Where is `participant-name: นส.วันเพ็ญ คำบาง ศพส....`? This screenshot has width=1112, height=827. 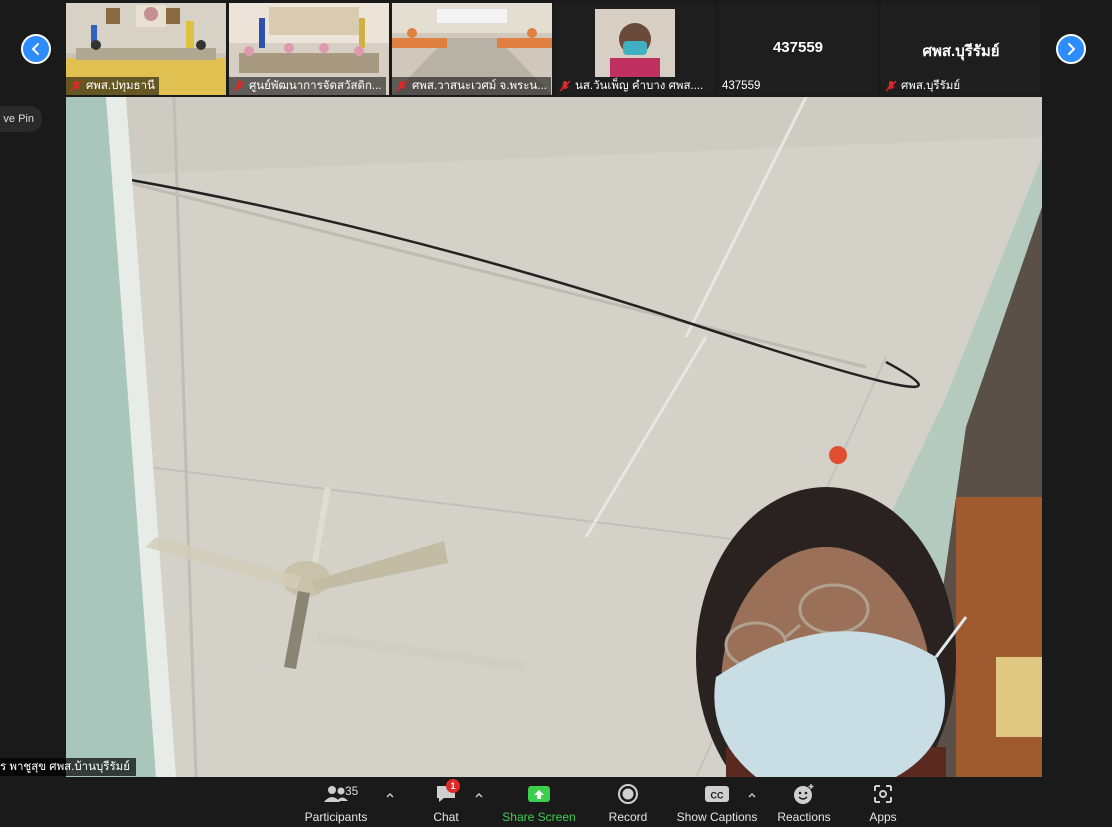 participant-name: นส.วันเพ็ญ คำบาง ศพส.... is located at coordinates (639, 86).